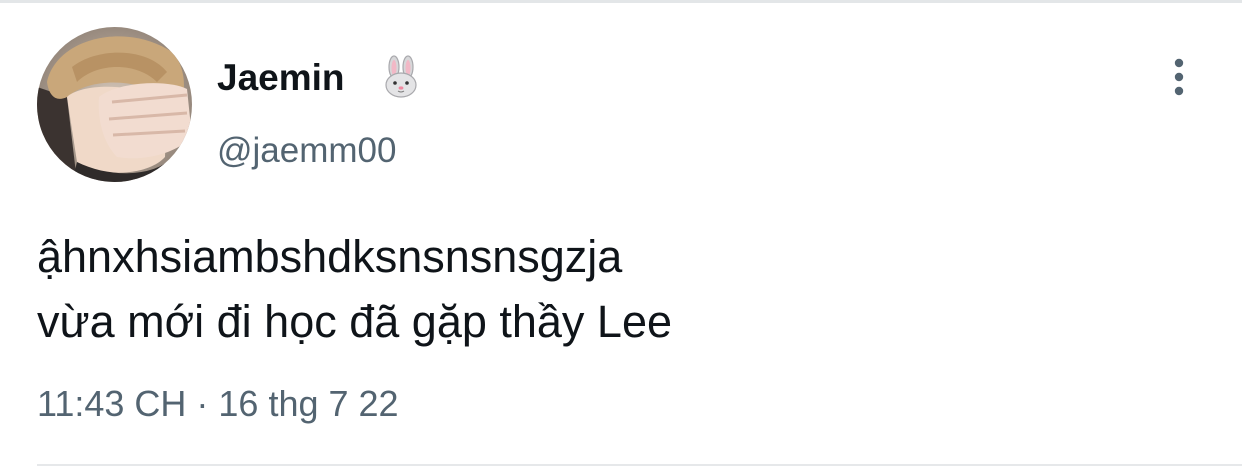 The height and width of the screenshot is (469, 1242). What do you see at coordinates (218, 404) in the screenshot?
I see `tweet-timestamp: 11:43 CH · 16 thg 7 22` at bounding box center [218, 404].